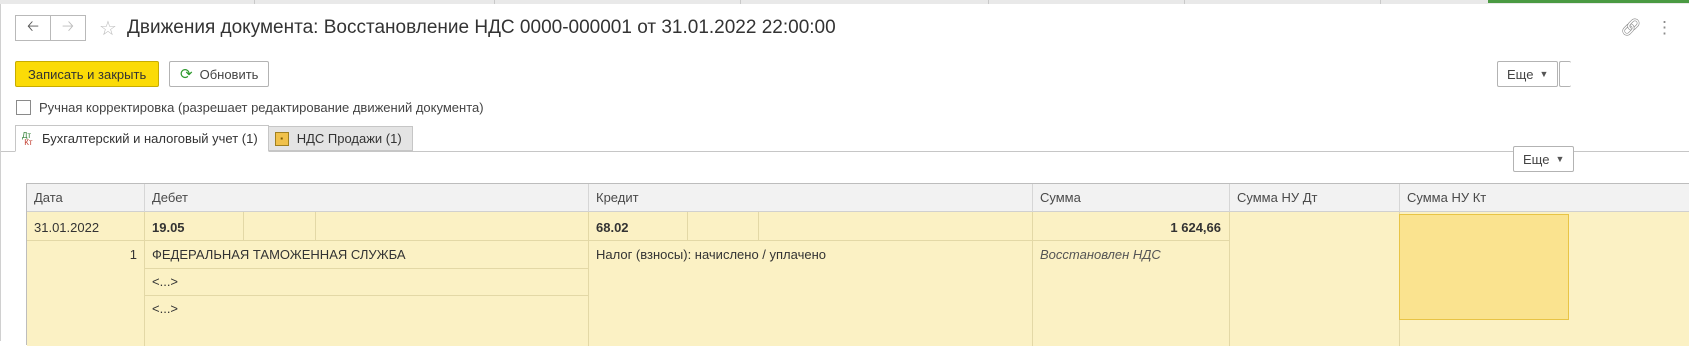  I want to click on column-header-credit: Кредит, so click(811, 198).